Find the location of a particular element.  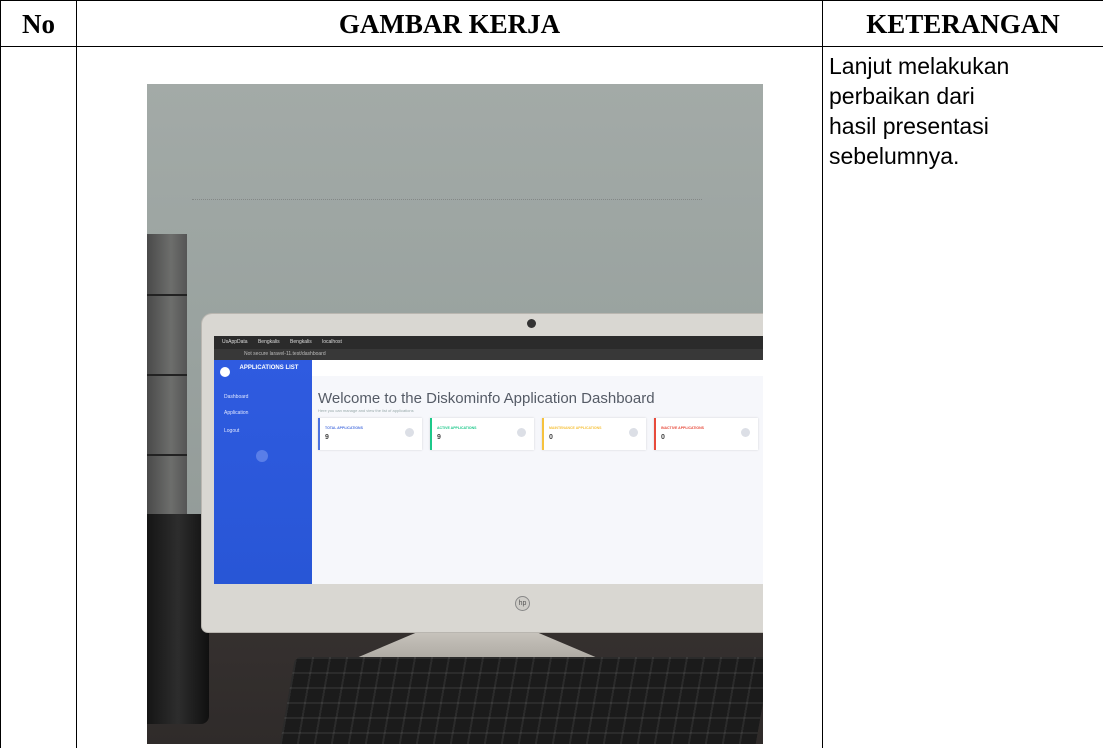

sidebar-toggle-icon is located at coordinates (262, 456).